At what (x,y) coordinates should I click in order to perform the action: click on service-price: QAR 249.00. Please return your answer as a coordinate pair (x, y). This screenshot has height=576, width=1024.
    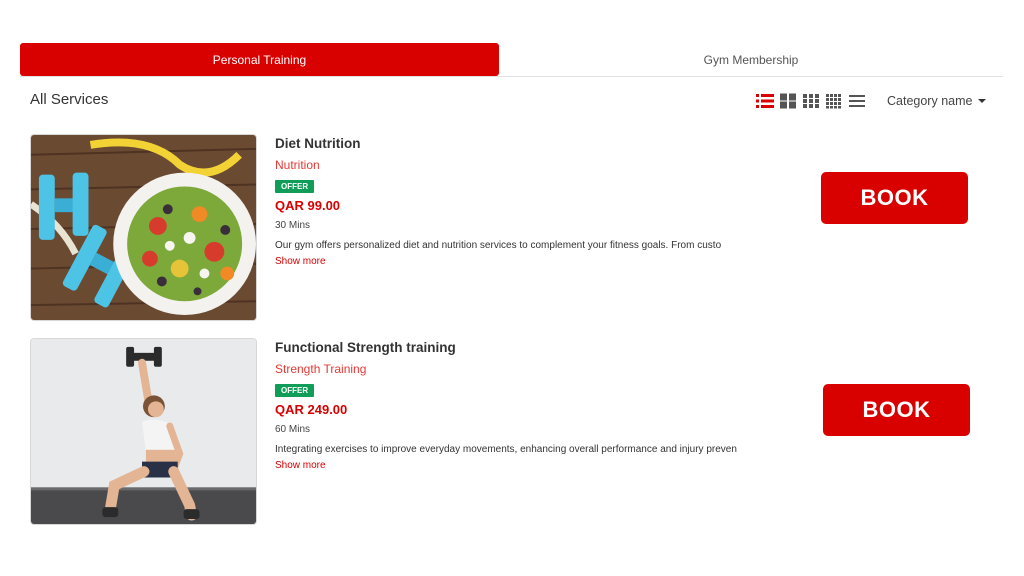
    Looking at the image, I should click on (311, 409).